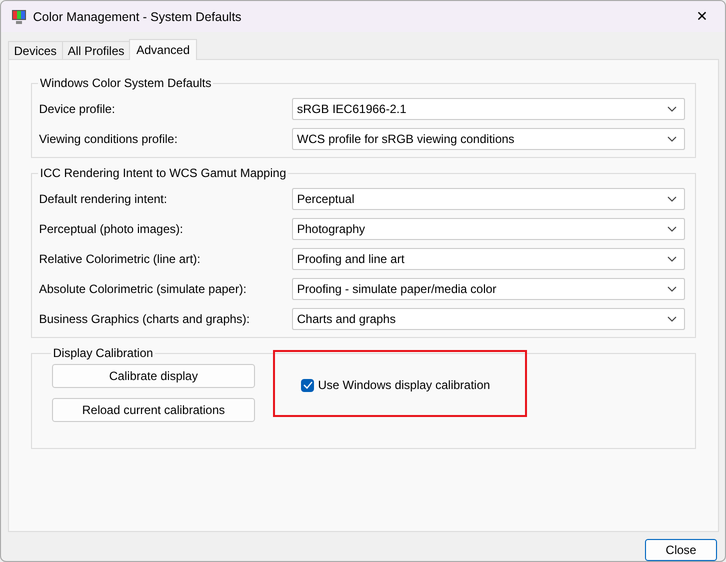 Image resolution: width=726 pixels, height=562 pixels. Describe the element at coordinates (488, 229) in the screenshot. I see `dropdown: Photography` at that location.